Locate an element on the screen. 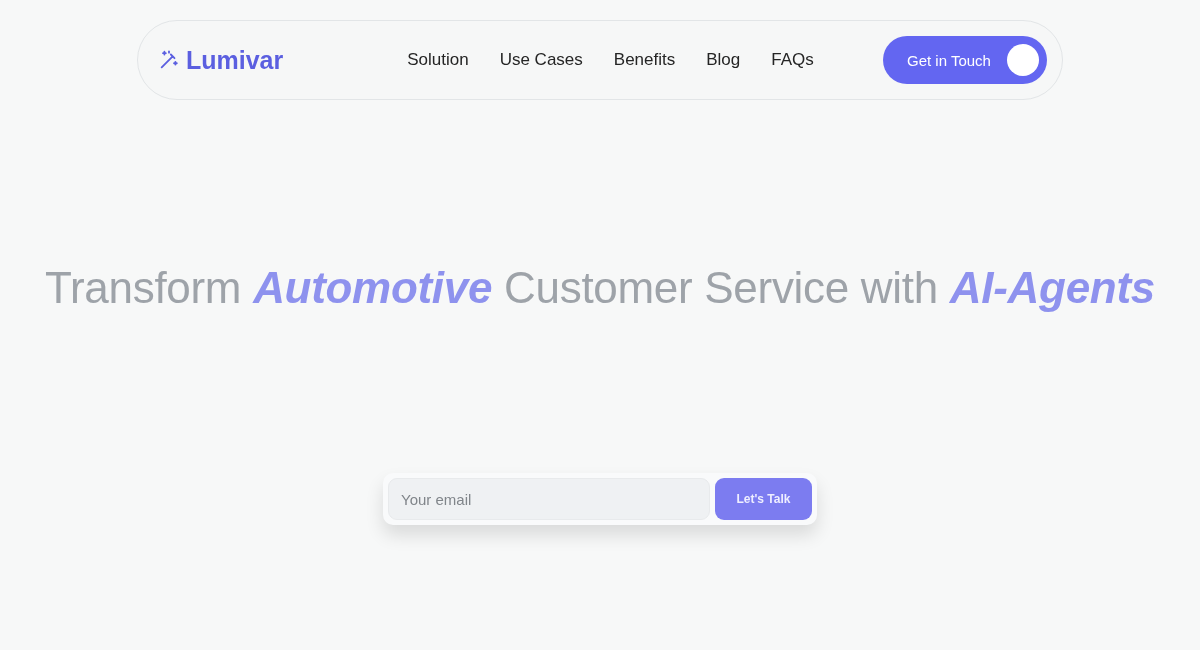 This screenshot has height=650, width=1200. nav-link: FAQs is located at coordinates (792, 60).